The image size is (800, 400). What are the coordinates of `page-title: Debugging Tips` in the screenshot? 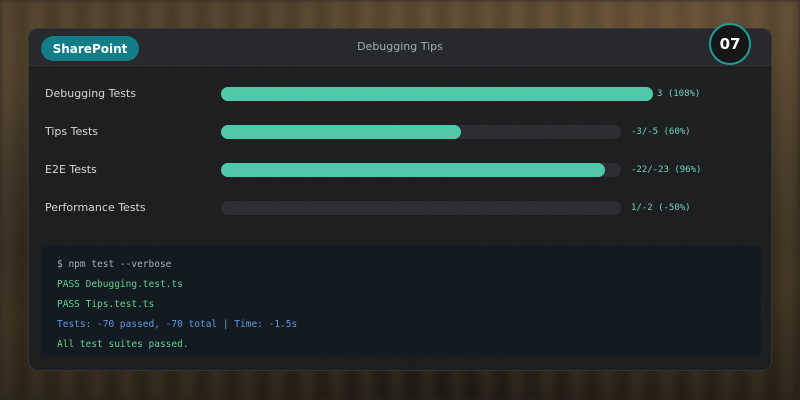 It's located at (400, 46).